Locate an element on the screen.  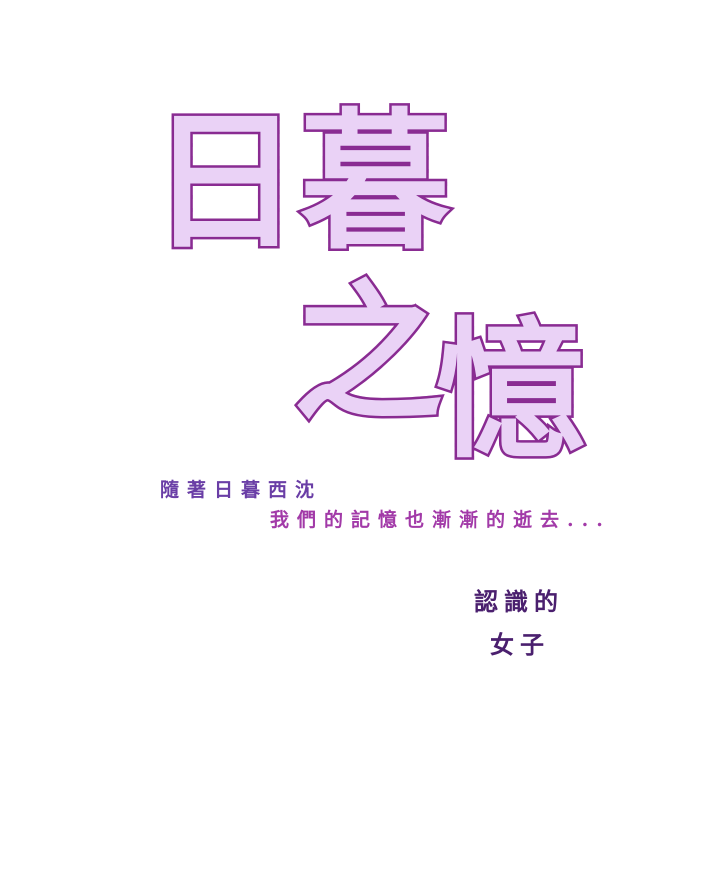
title-char-mu: 暮 is located at coordinates (374, 183).